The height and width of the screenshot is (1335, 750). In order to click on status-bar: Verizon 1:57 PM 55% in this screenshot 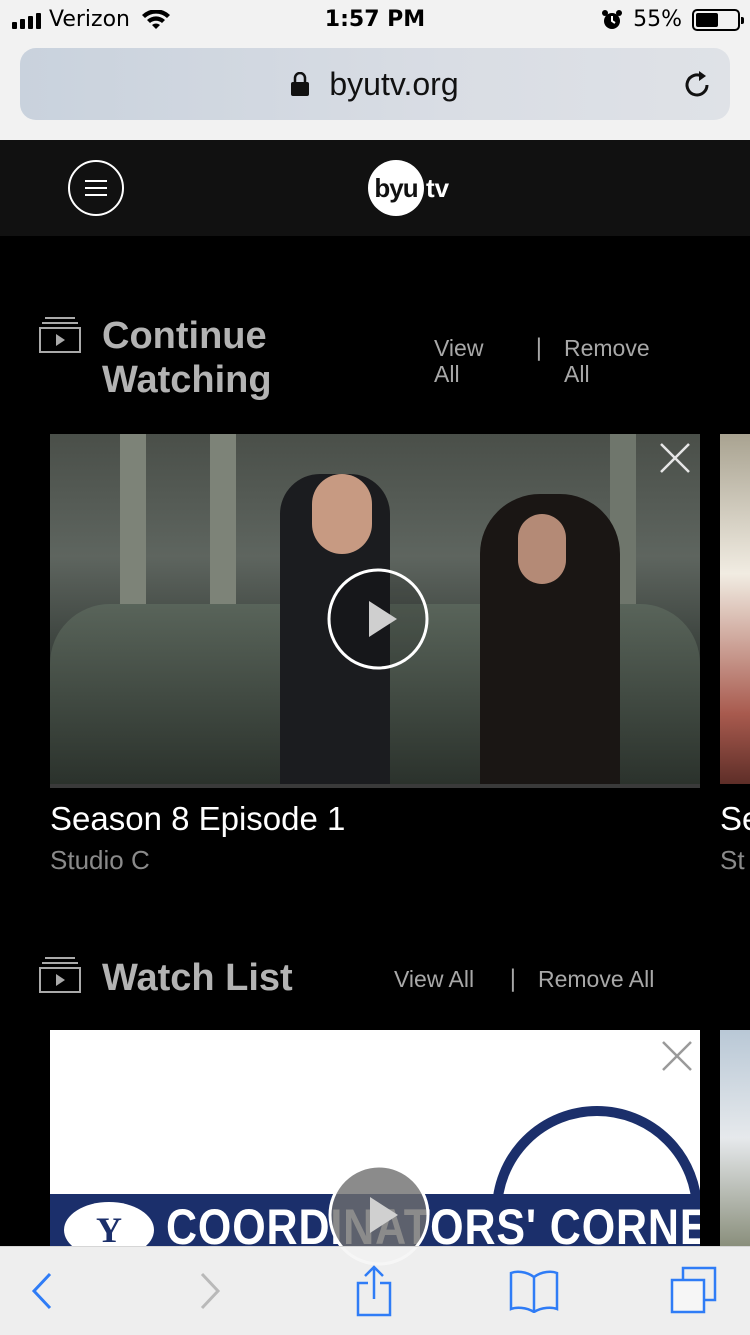, I will do `click(375, 20)`.